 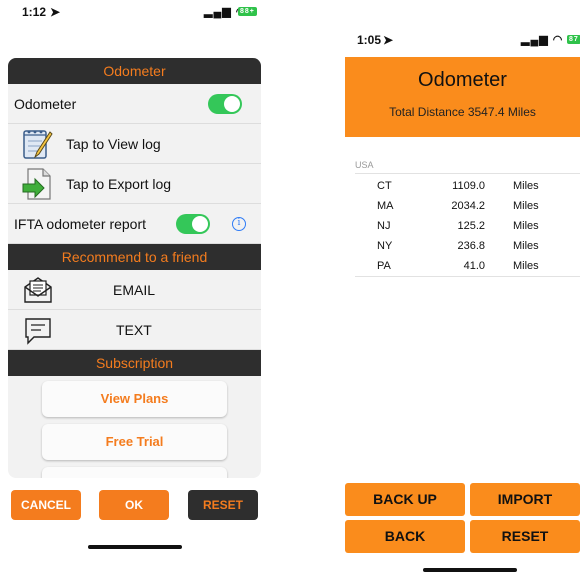 I want to click on odometer-toggle-row: Odometer, so click(x=134, y=104).